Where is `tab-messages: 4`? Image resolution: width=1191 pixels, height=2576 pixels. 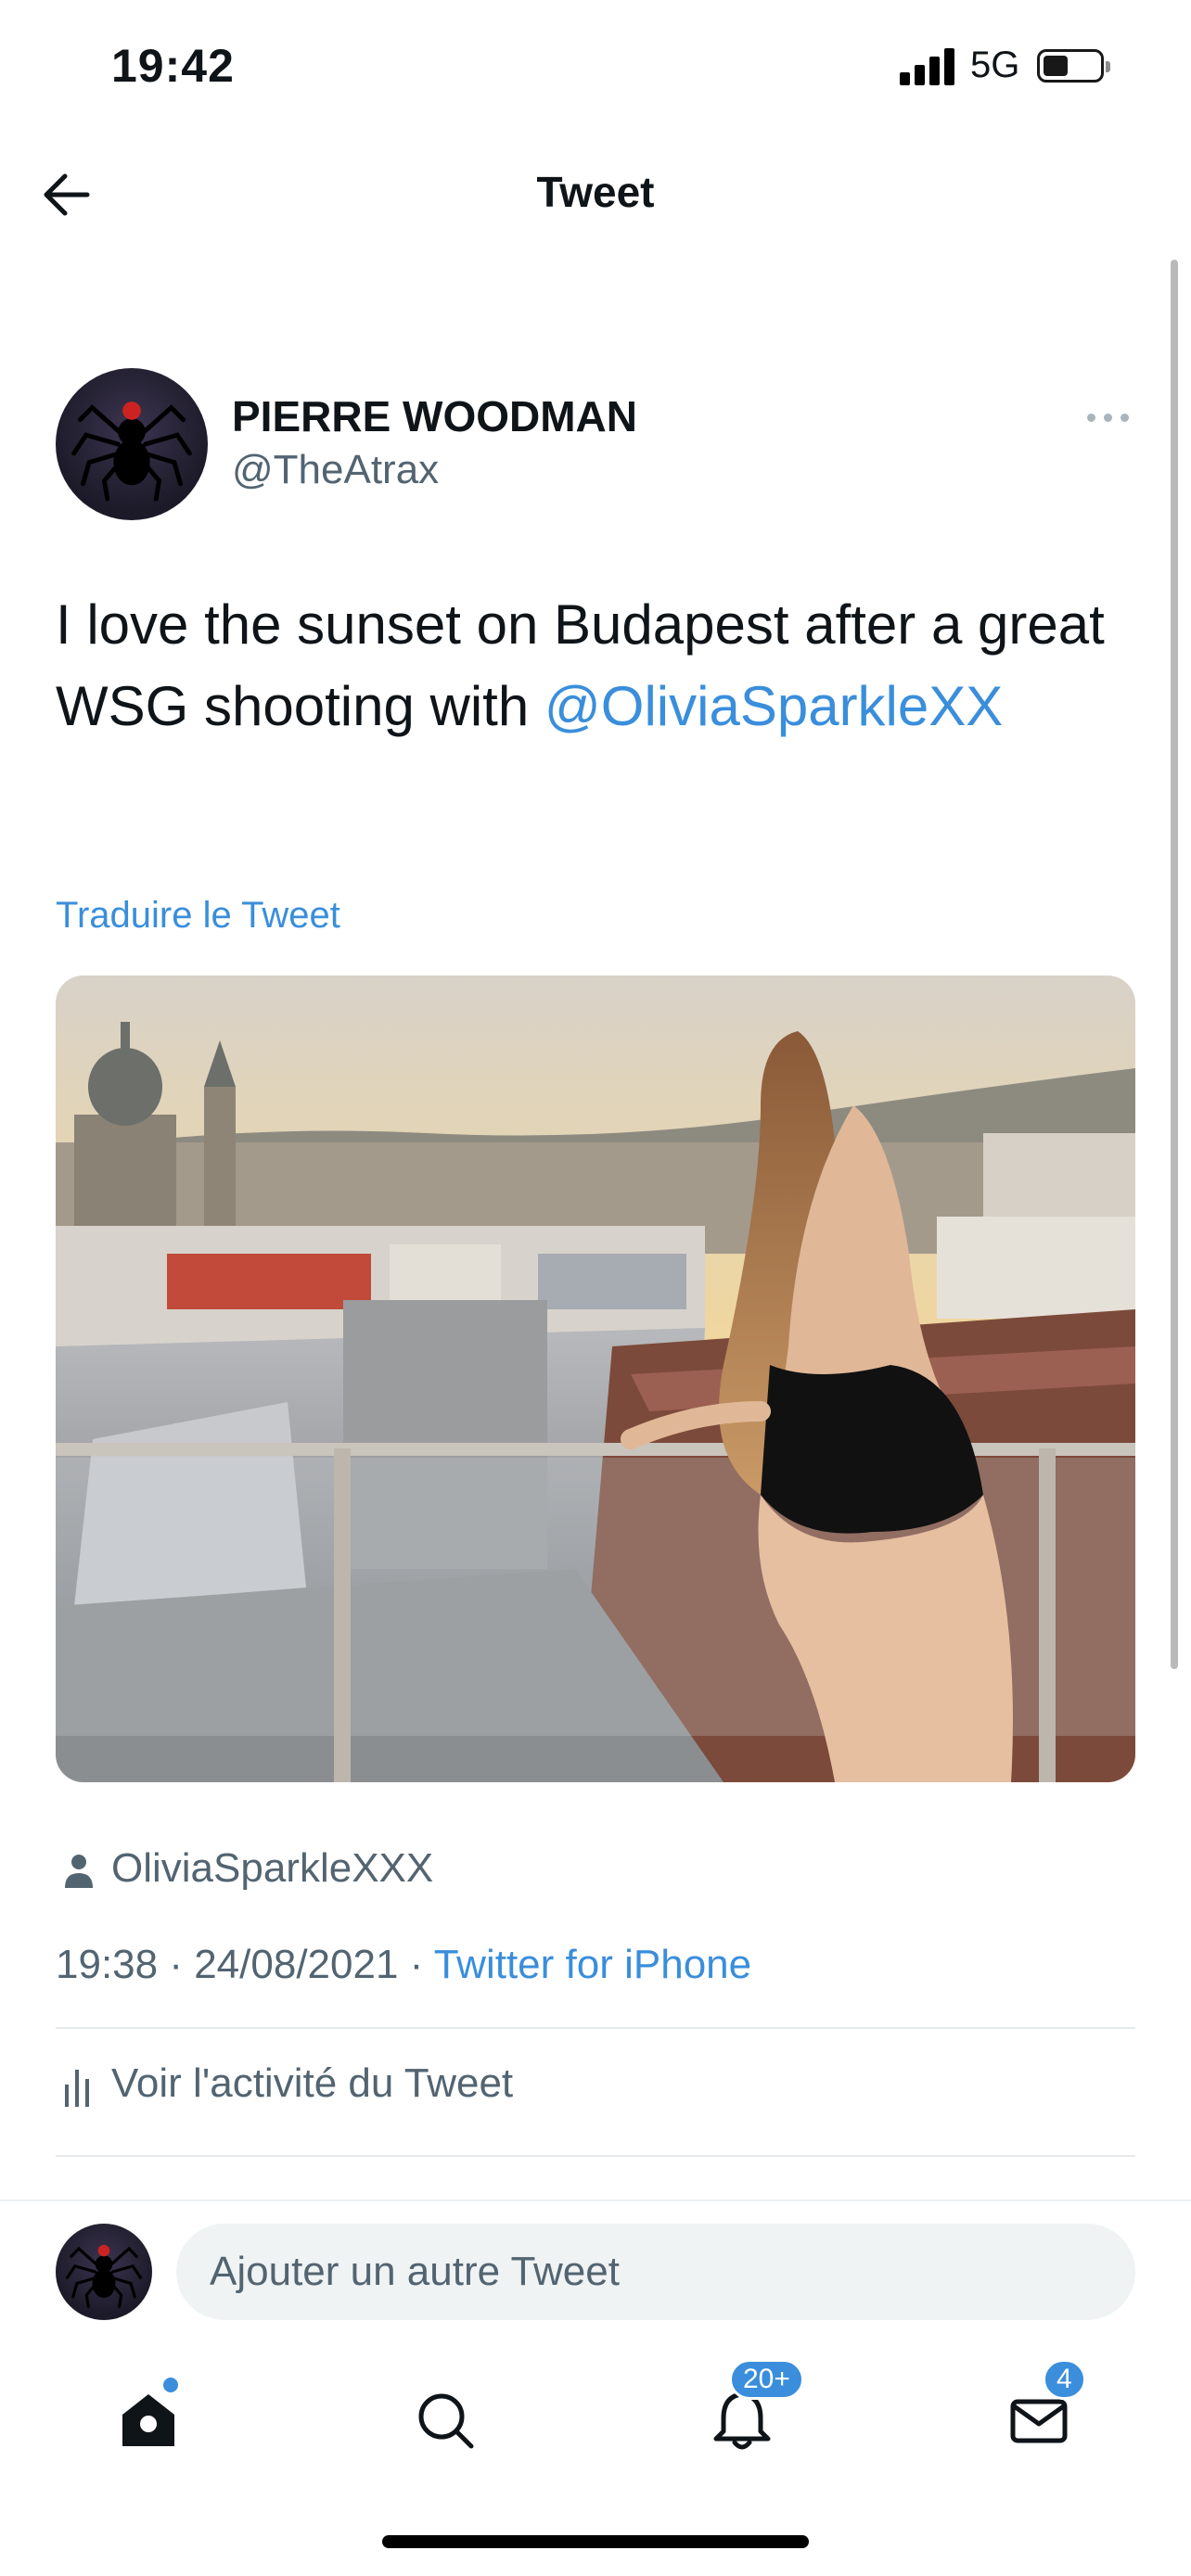
tab-messages: 4 is located at coordinates (1039, 2413).